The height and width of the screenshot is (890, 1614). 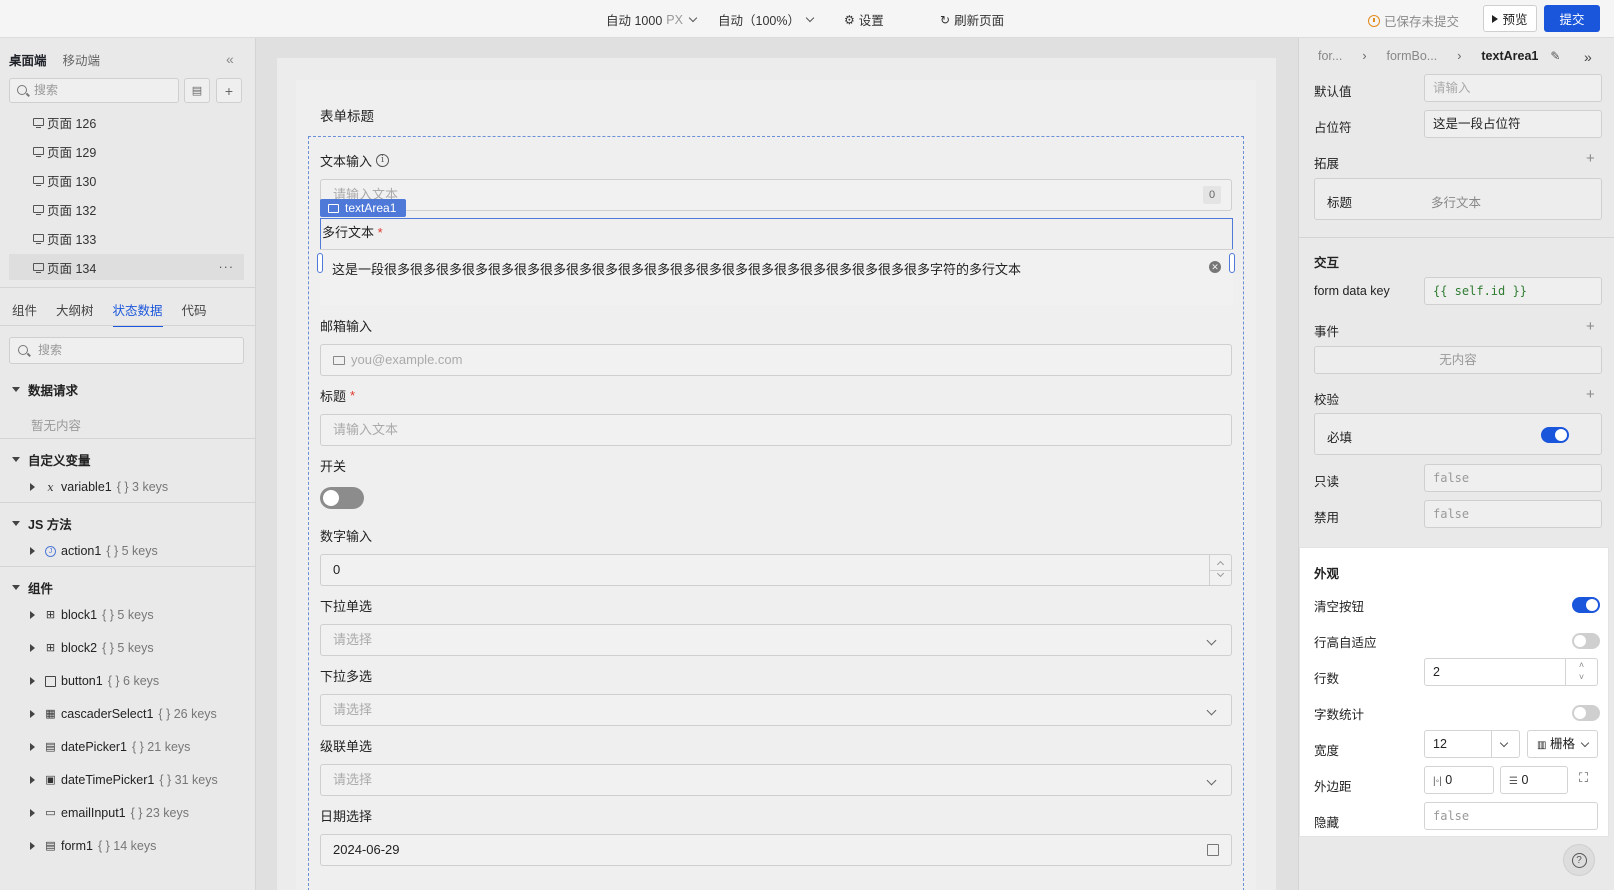 I want to click on title-input: 请输入文本, so click(x=776, y=430).